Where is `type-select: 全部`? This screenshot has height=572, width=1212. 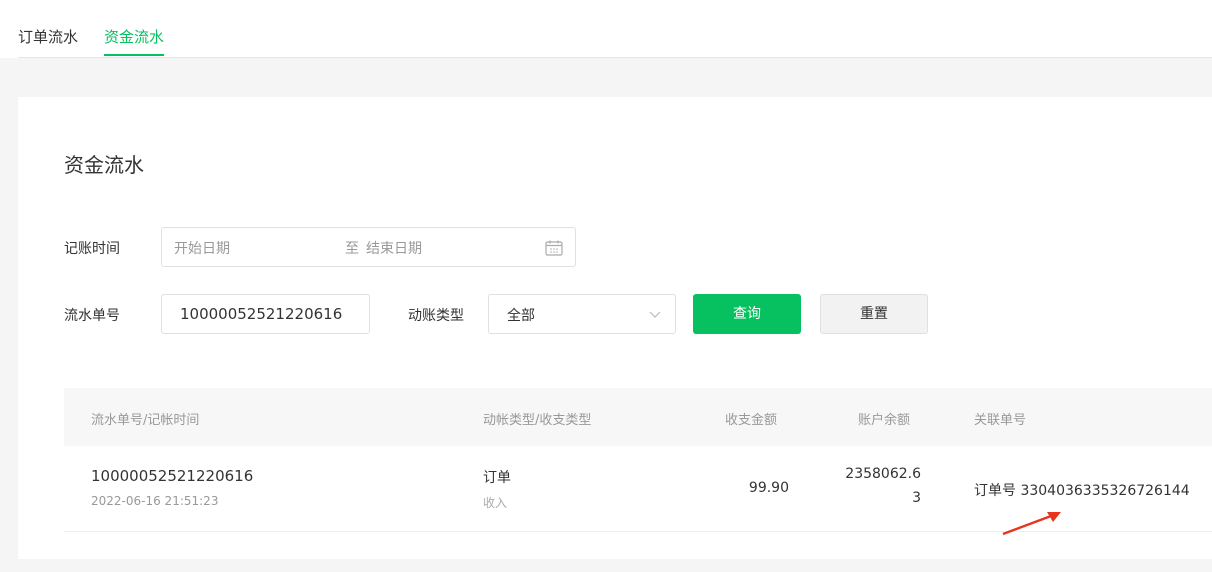
type-select: 全部 is located at coordinates (582, 314).